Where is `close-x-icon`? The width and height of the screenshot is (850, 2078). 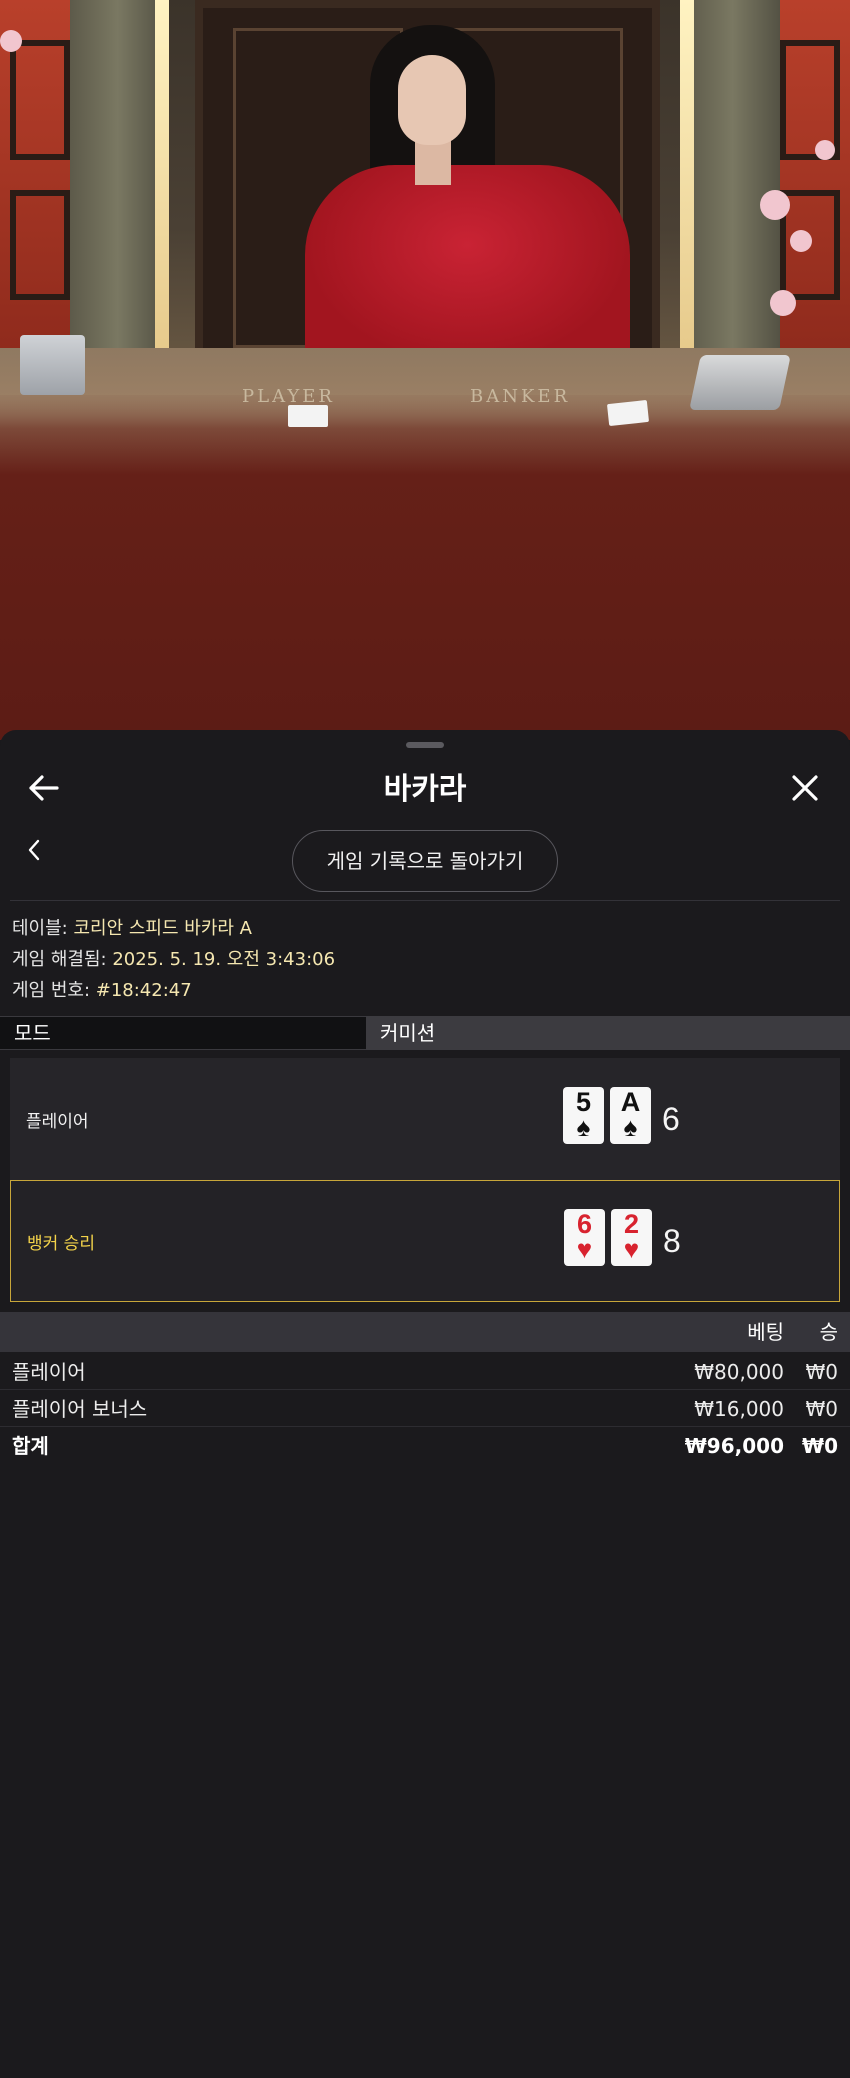 close-x-icon is located at coordinates (805, 790).